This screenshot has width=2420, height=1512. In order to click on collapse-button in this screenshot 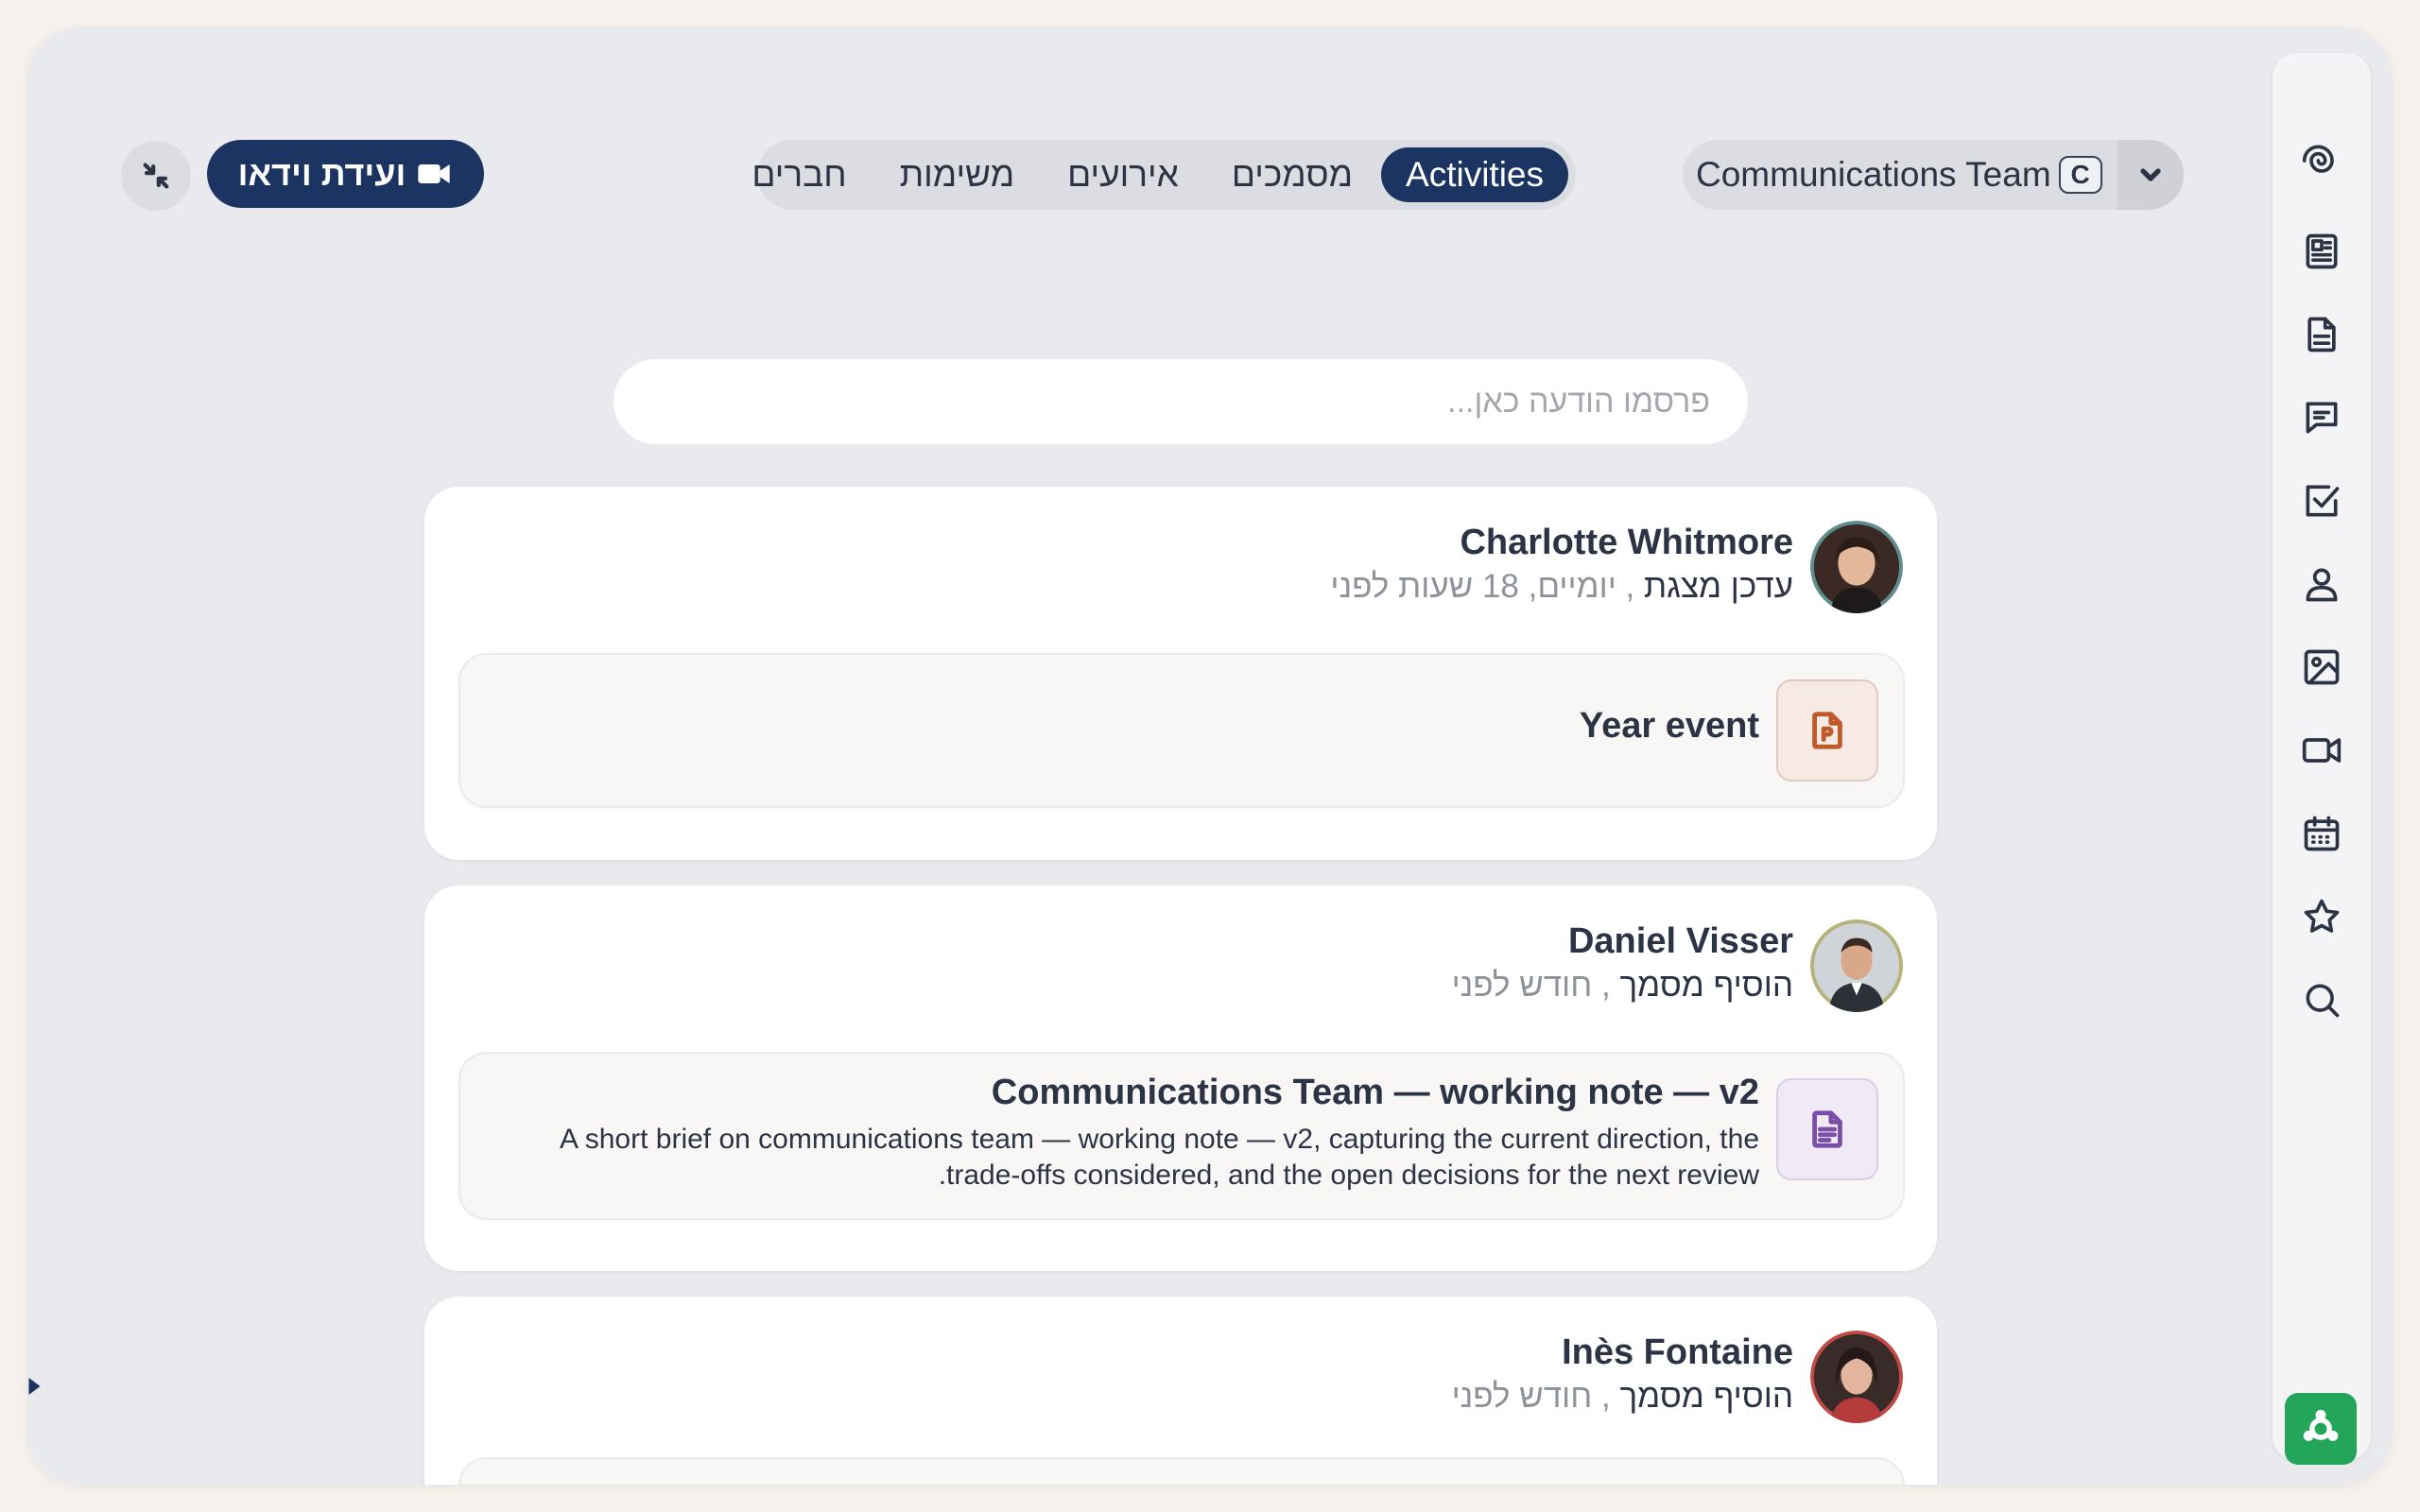, I will do `click(156, 176)`.